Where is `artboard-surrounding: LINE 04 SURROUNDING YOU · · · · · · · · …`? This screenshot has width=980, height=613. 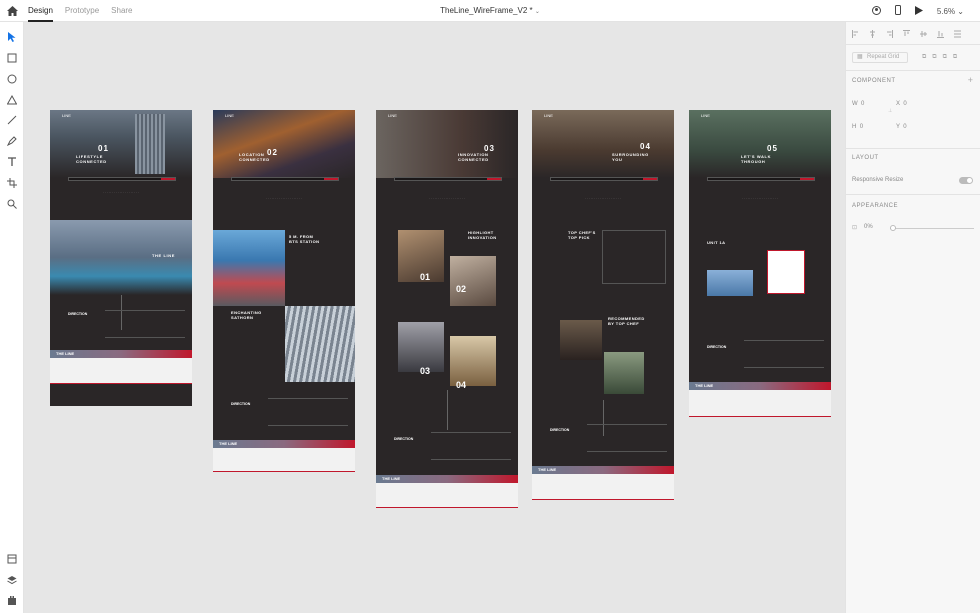
artboard-surrounding: LINE 04 SURROUNDING YOU · · · · · · · · … is located at coordinates (603, 305).